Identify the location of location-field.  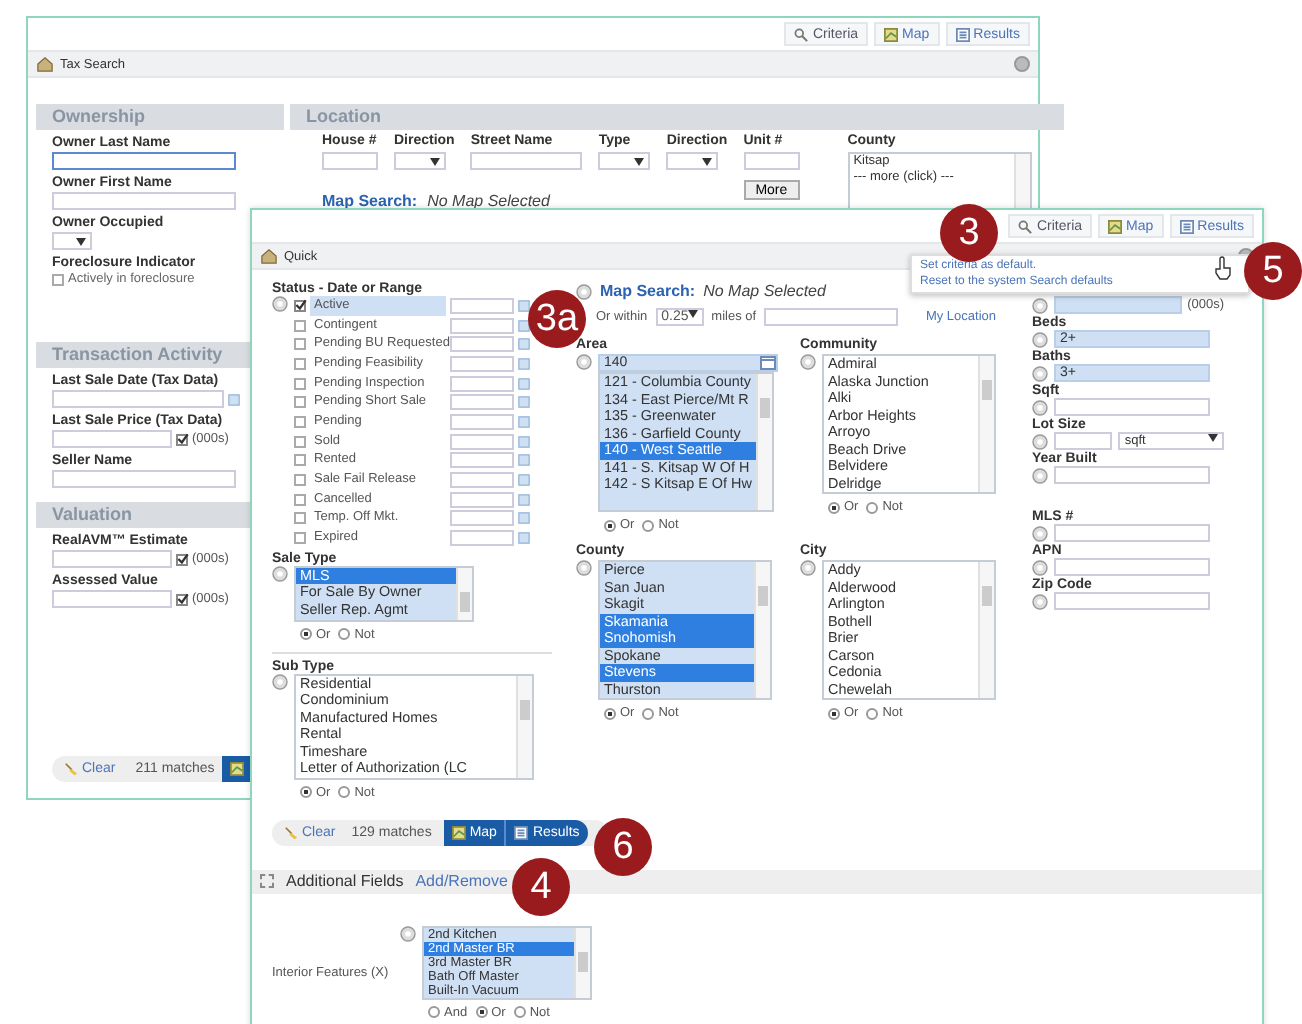
(831, 317).